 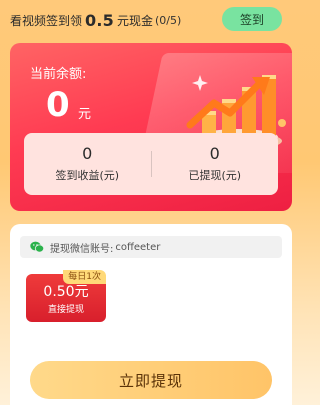 What do you see at coordinates (215, 164) in the screenshot?
I see `stat-withdrawn: 0 已提现(元)` at bounding box center [215, 164].